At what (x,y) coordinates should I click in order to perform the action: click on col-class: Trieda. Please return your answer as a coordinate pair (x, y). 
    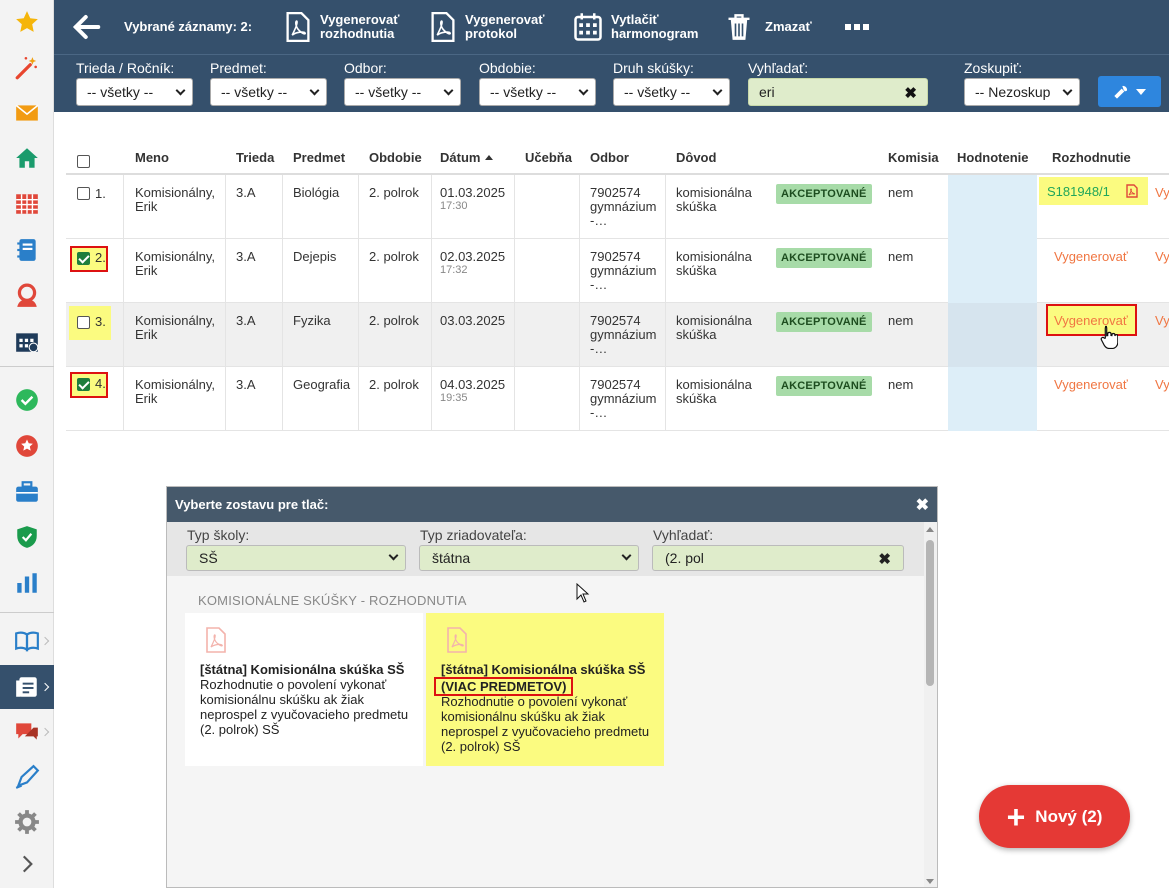
    Looking at the image, I should click on (255, 157).